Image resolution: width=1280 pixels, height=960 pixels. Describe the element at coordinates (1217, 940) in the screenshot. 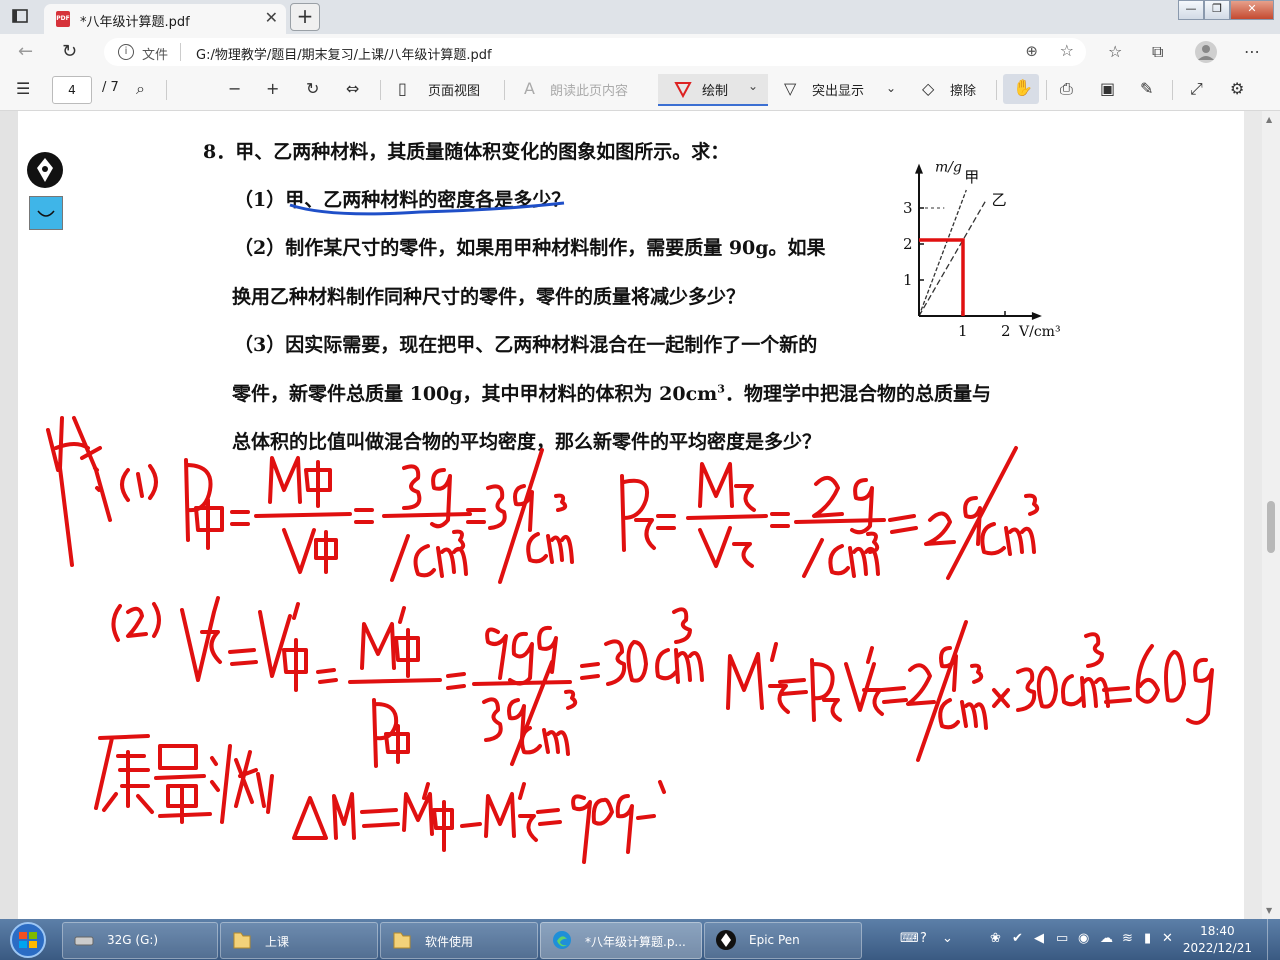

I see `clock: 18:40 2022/12/21` at that location.